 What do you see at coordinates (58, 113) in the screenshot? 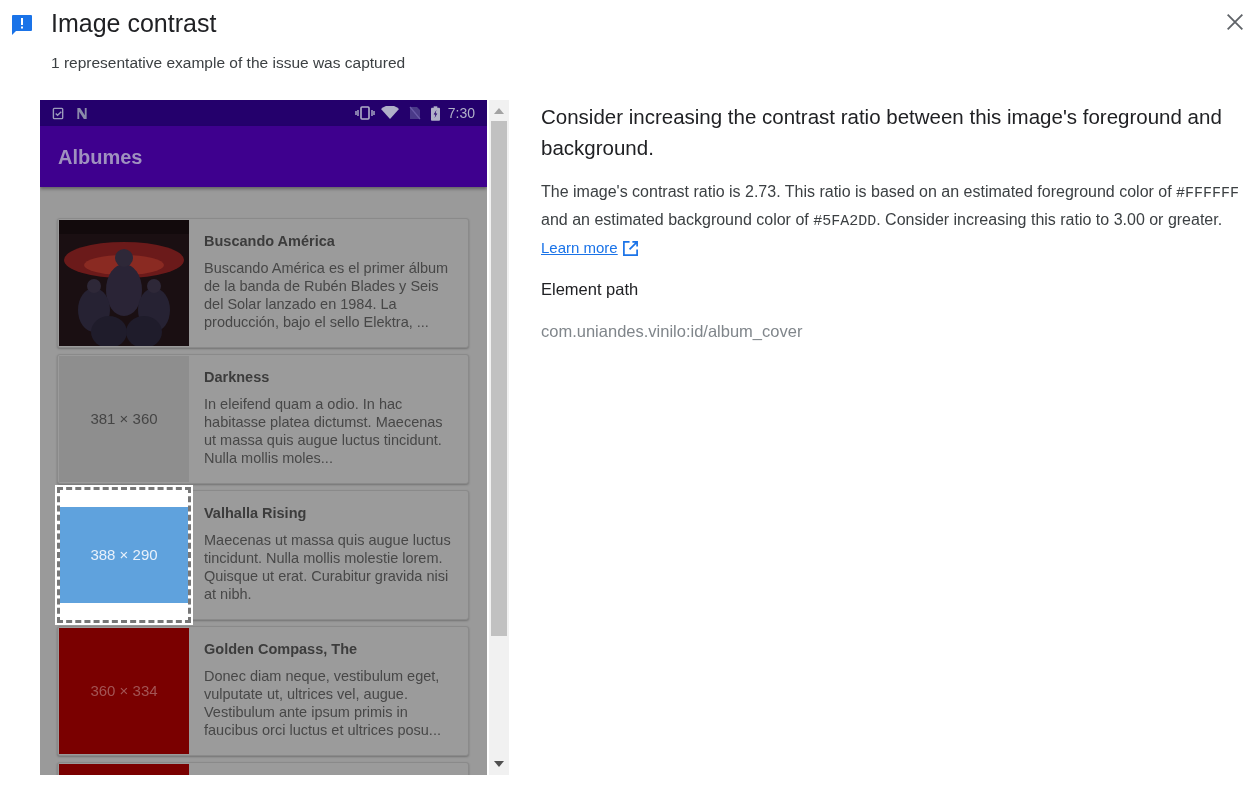
I see `clipboard-check-icon` at bounding box center [58, 113].